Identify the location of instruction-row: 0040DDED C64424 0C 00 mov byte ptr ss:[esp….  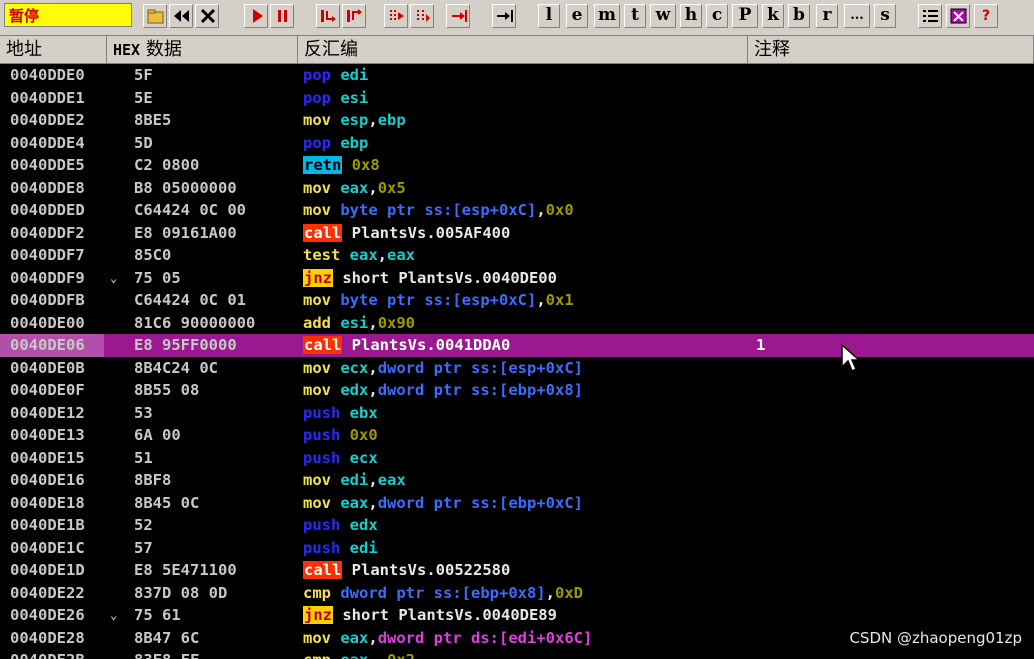
(517, 210).